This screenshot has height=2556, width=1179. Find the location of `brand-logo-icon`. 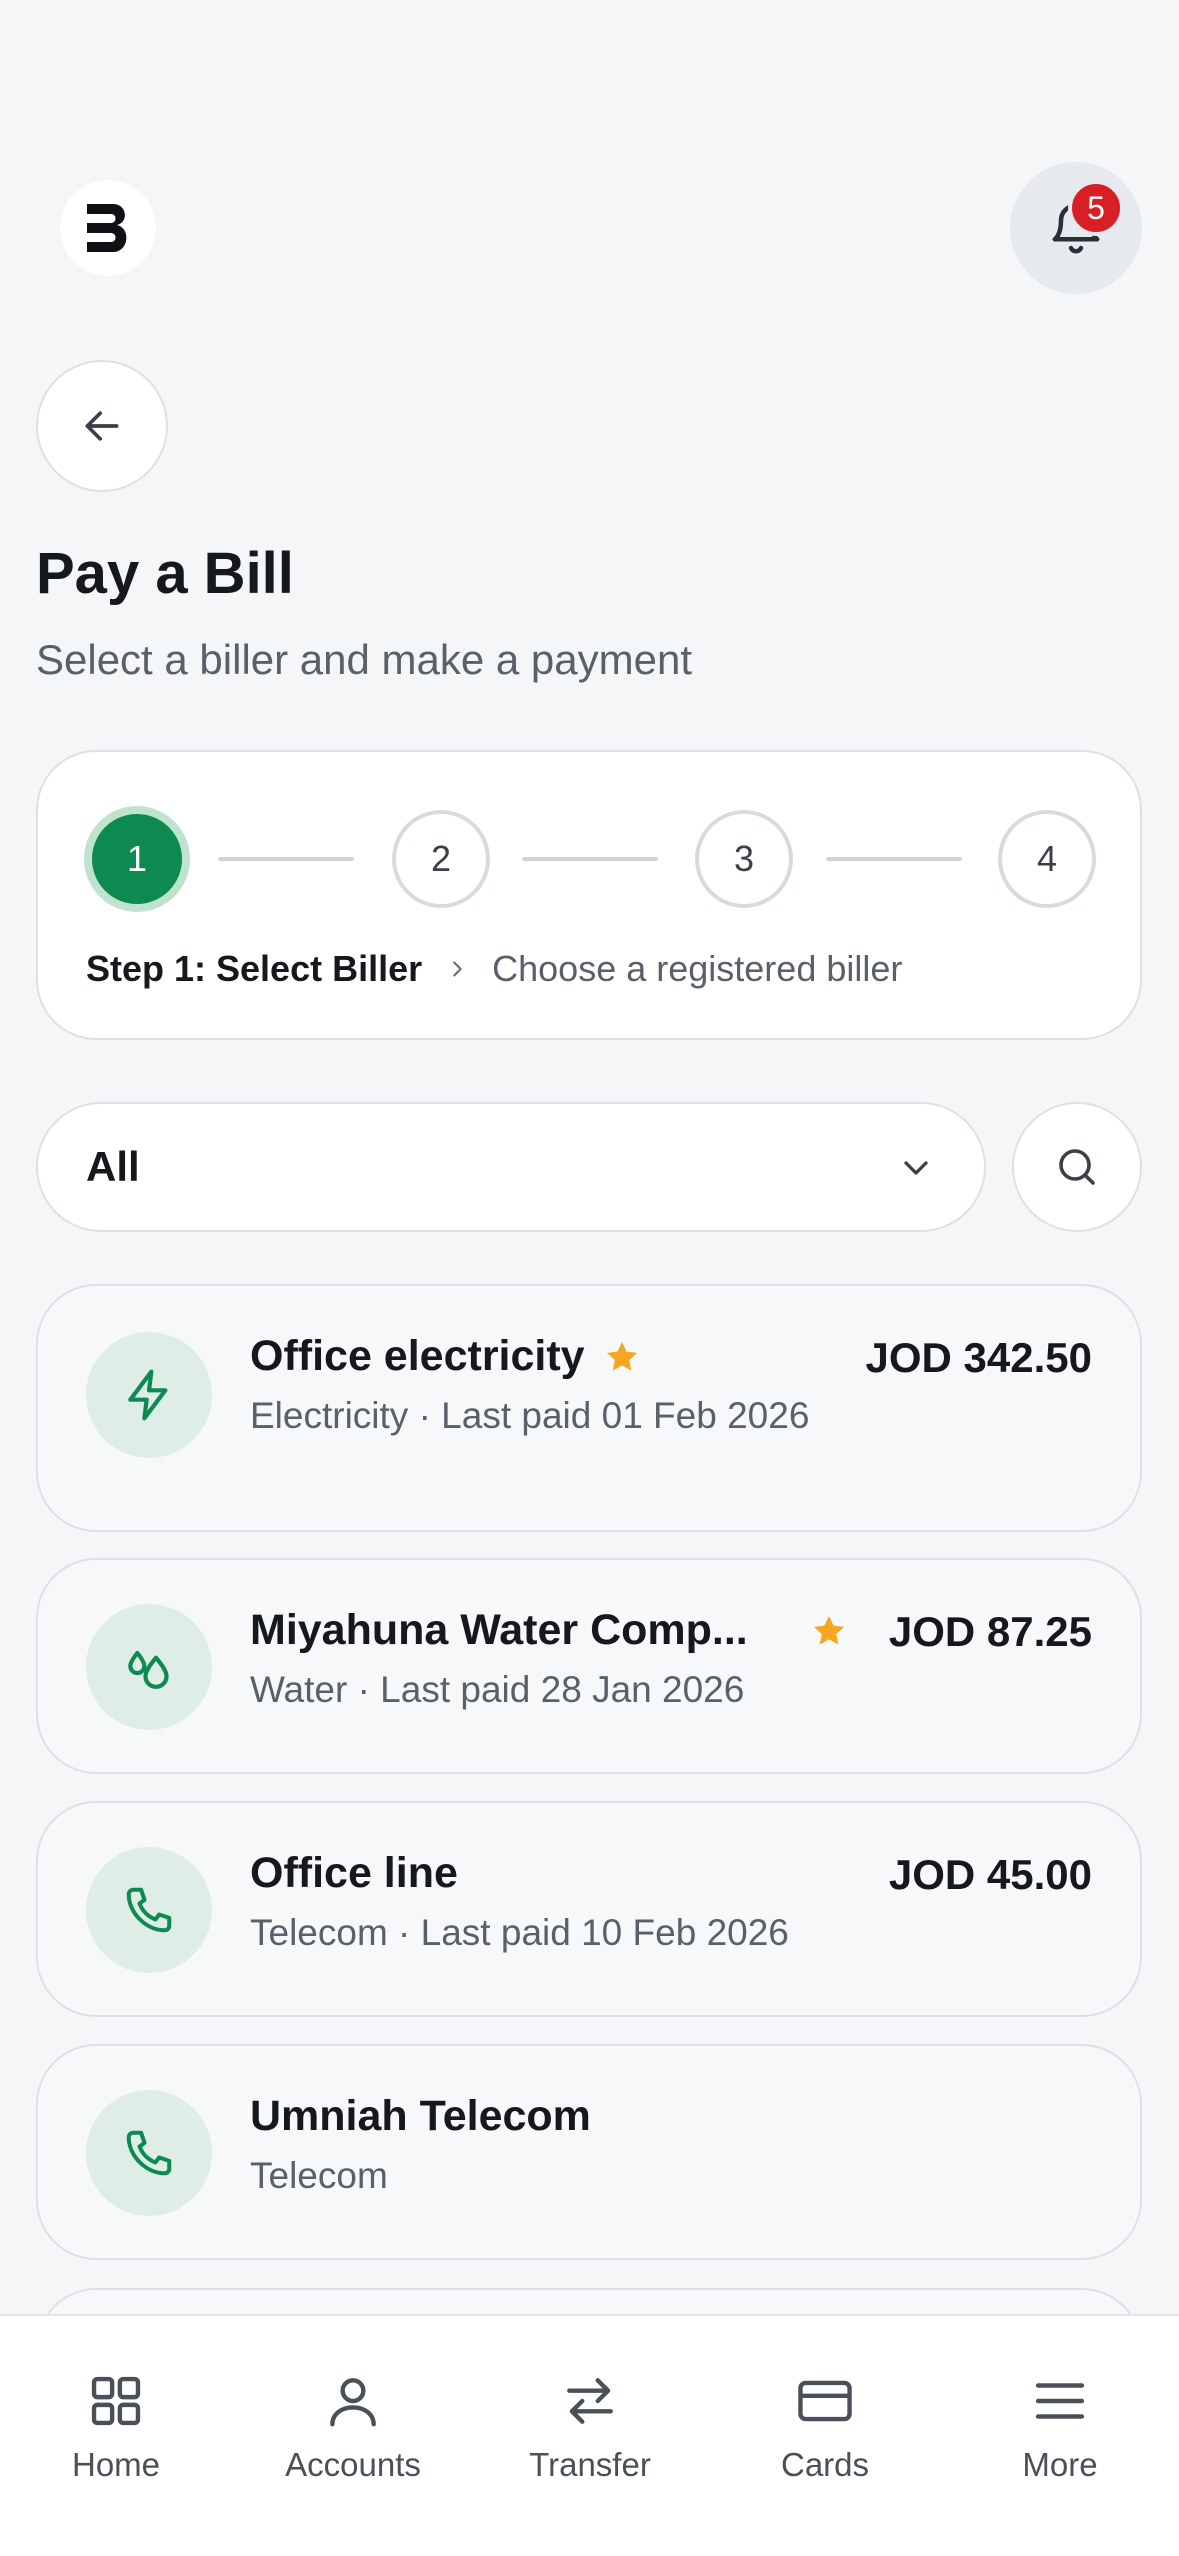

brand-logo-icon is located at coordinates (107, 228).